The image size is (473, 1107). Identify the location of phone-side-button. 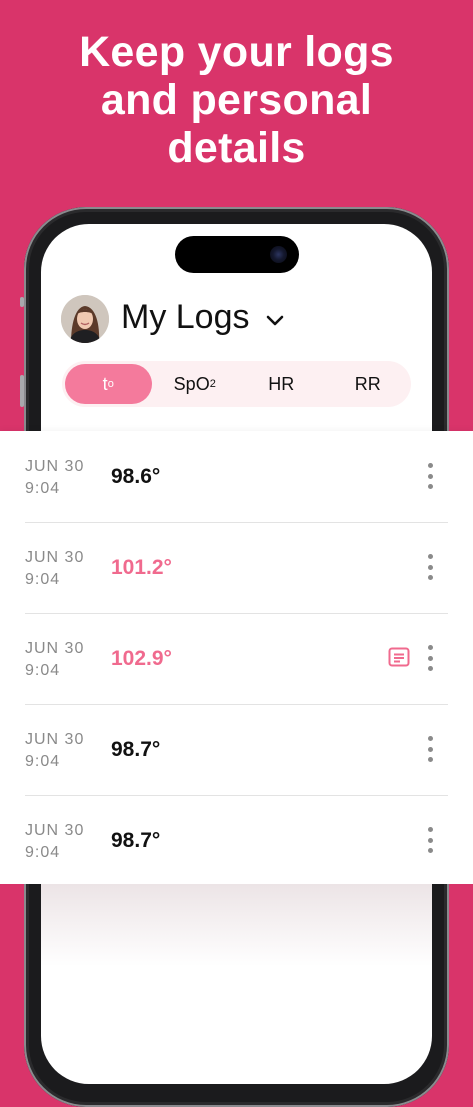
(22, 302).